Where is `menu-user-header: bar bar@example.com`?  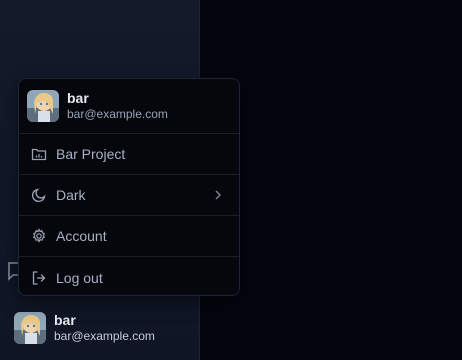 menu-user-header: bar bar@example.com is located at coordinates (129, 106).